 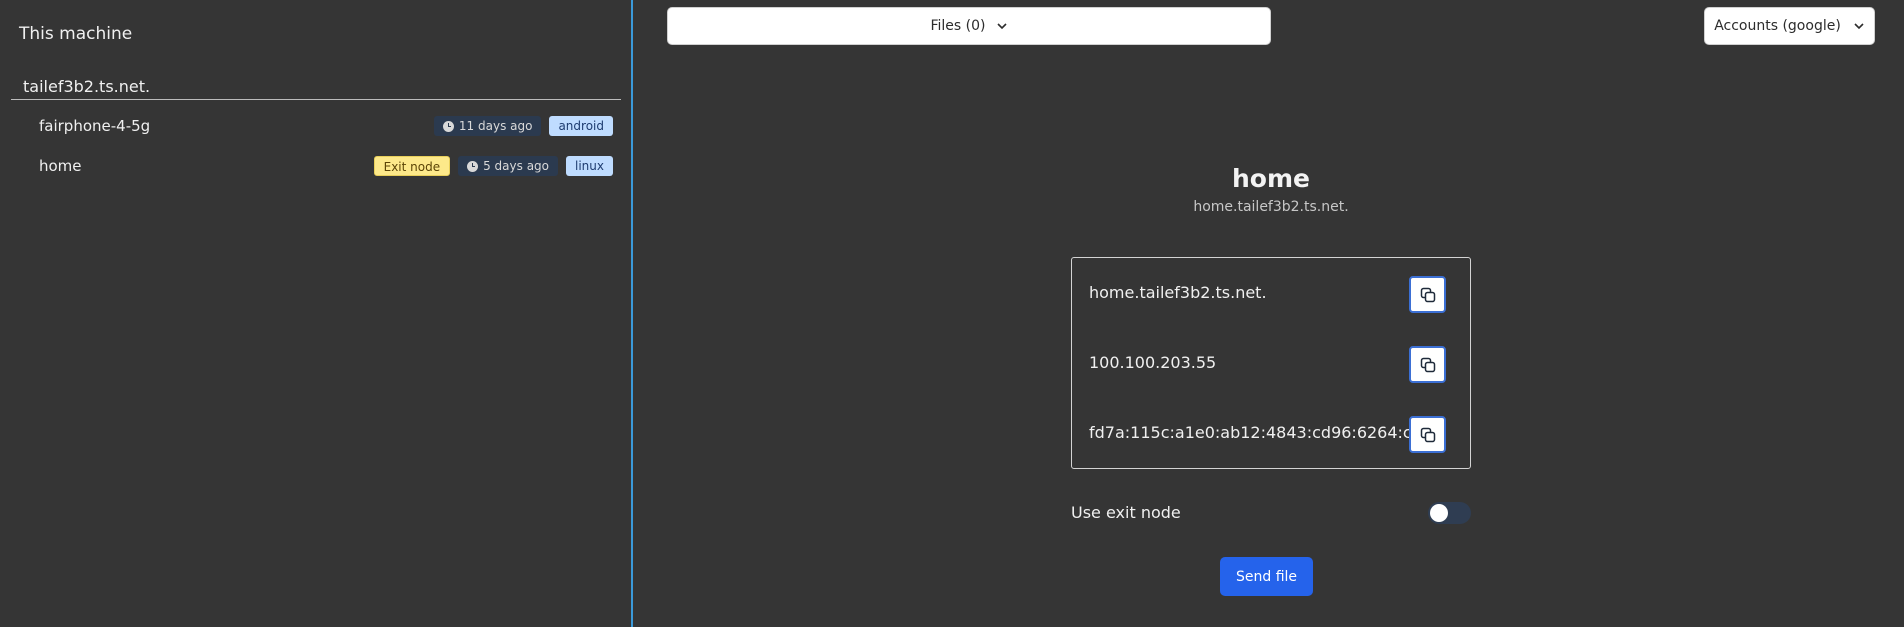 I want to click on address-row: fd7a:115c:a1e0:ab12:4843:cd96:6264:cb37, so click(x=1271, y=433).